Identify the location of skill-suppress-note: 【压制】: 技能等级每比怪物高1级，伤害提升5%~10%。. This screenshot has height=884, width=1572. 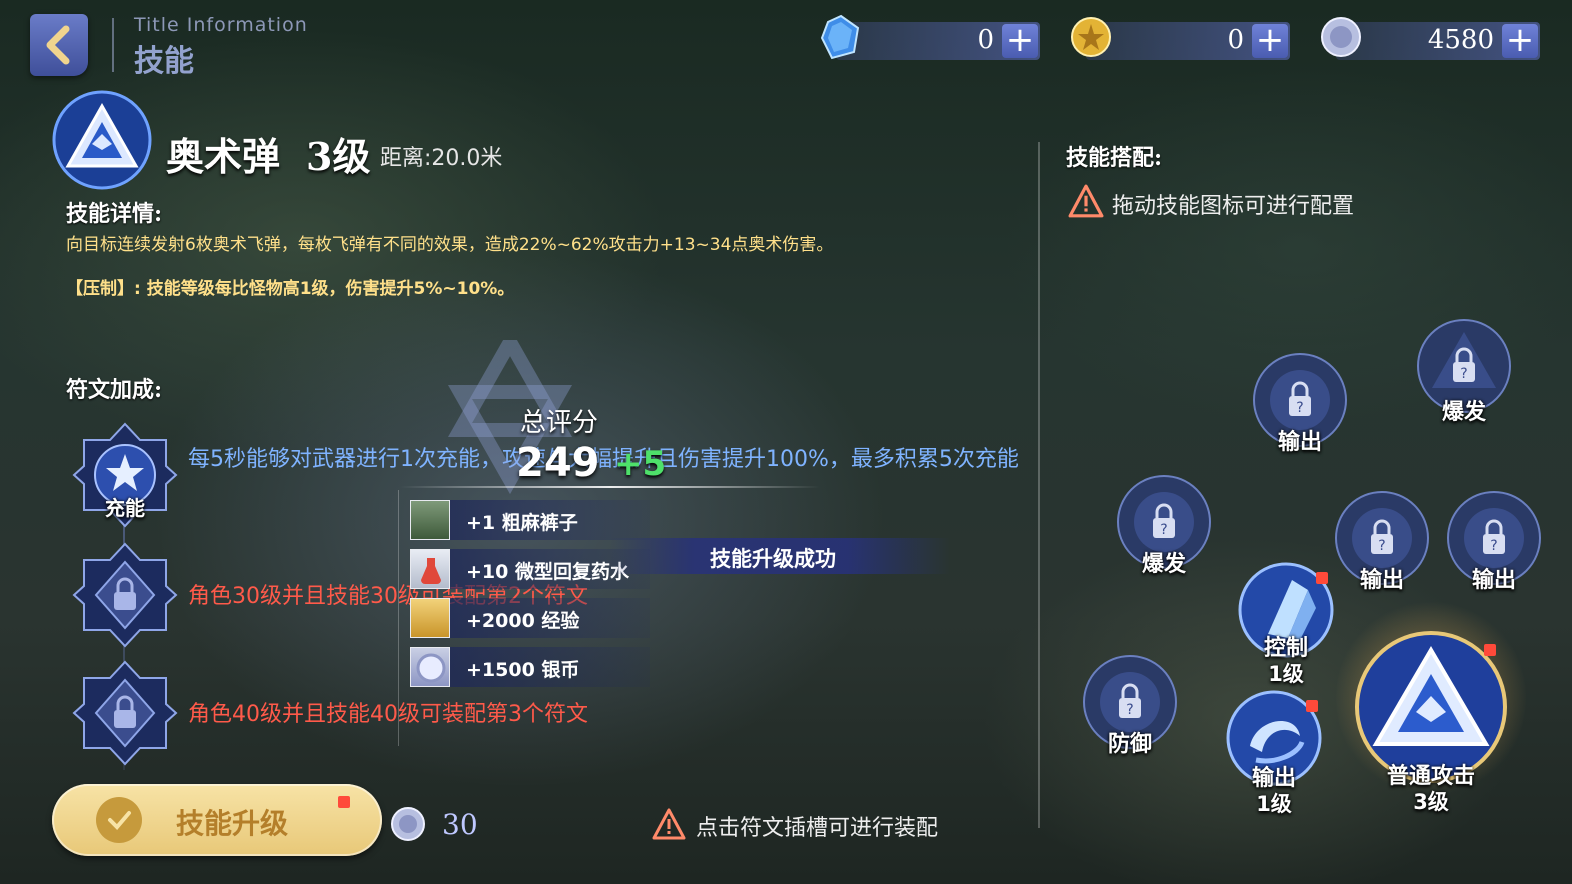
(290, 289).